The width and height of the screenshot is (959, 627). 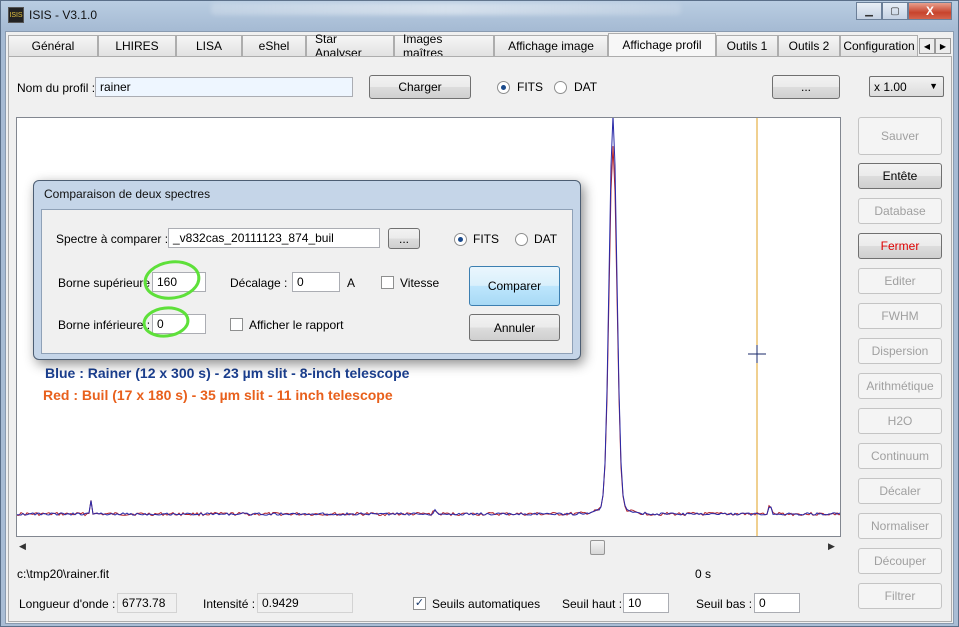 What do you see at coordinates (530, 87) in the screenshot?
I see `fits-label: FITS` at bounding box center [530, 87].